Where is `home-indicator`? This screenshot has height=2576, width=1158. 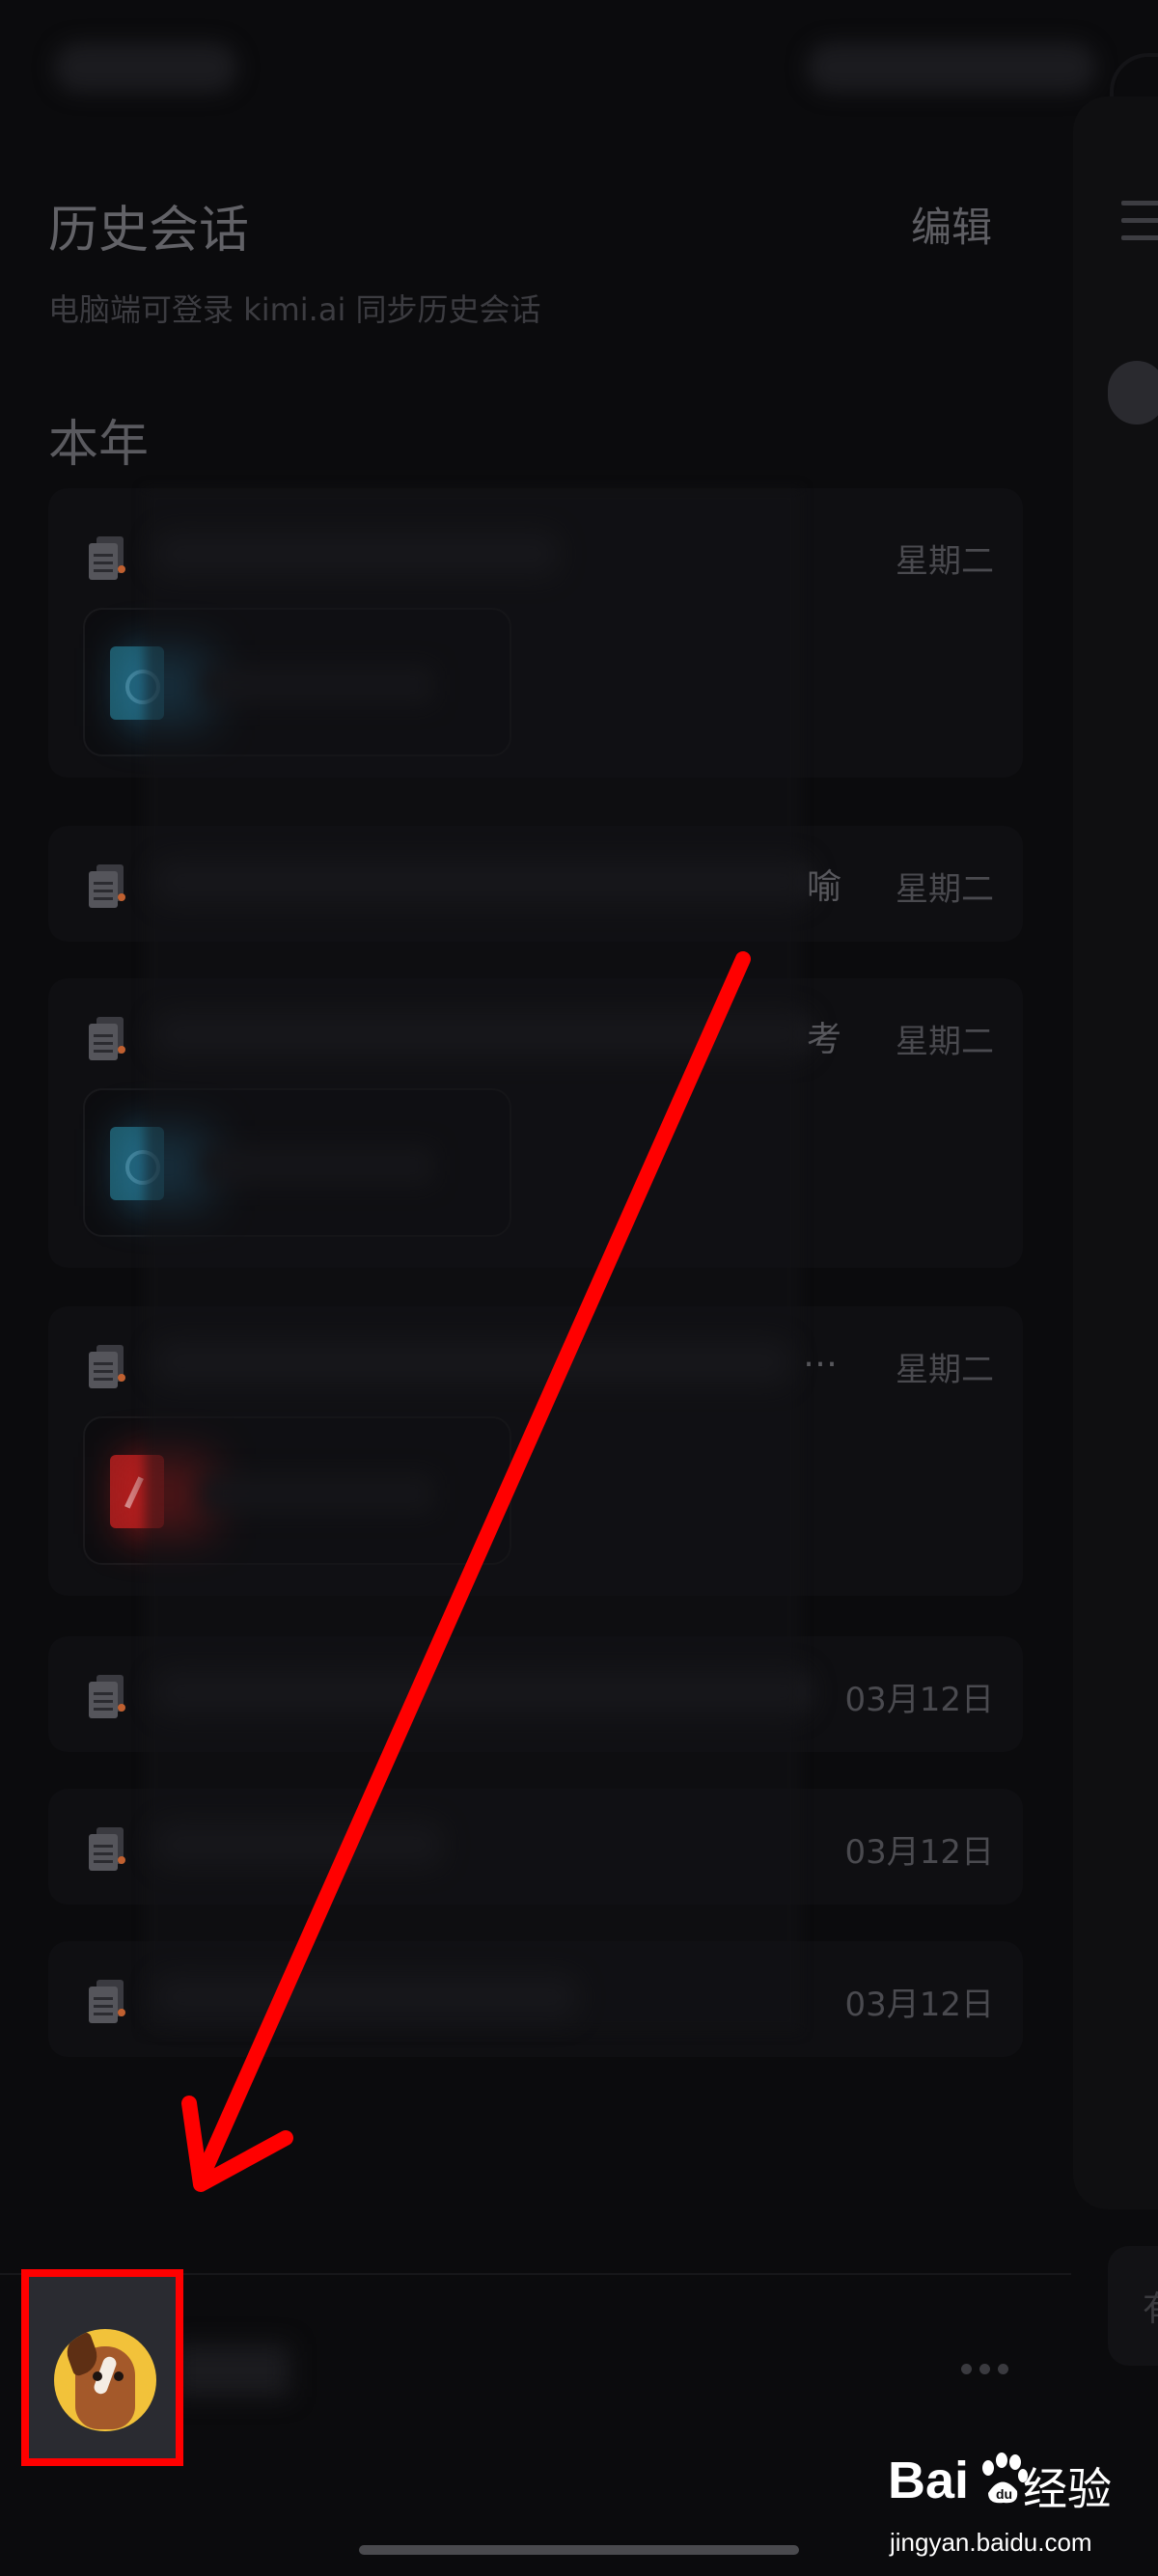
home-indicator is located at coordinates (579, 2550).